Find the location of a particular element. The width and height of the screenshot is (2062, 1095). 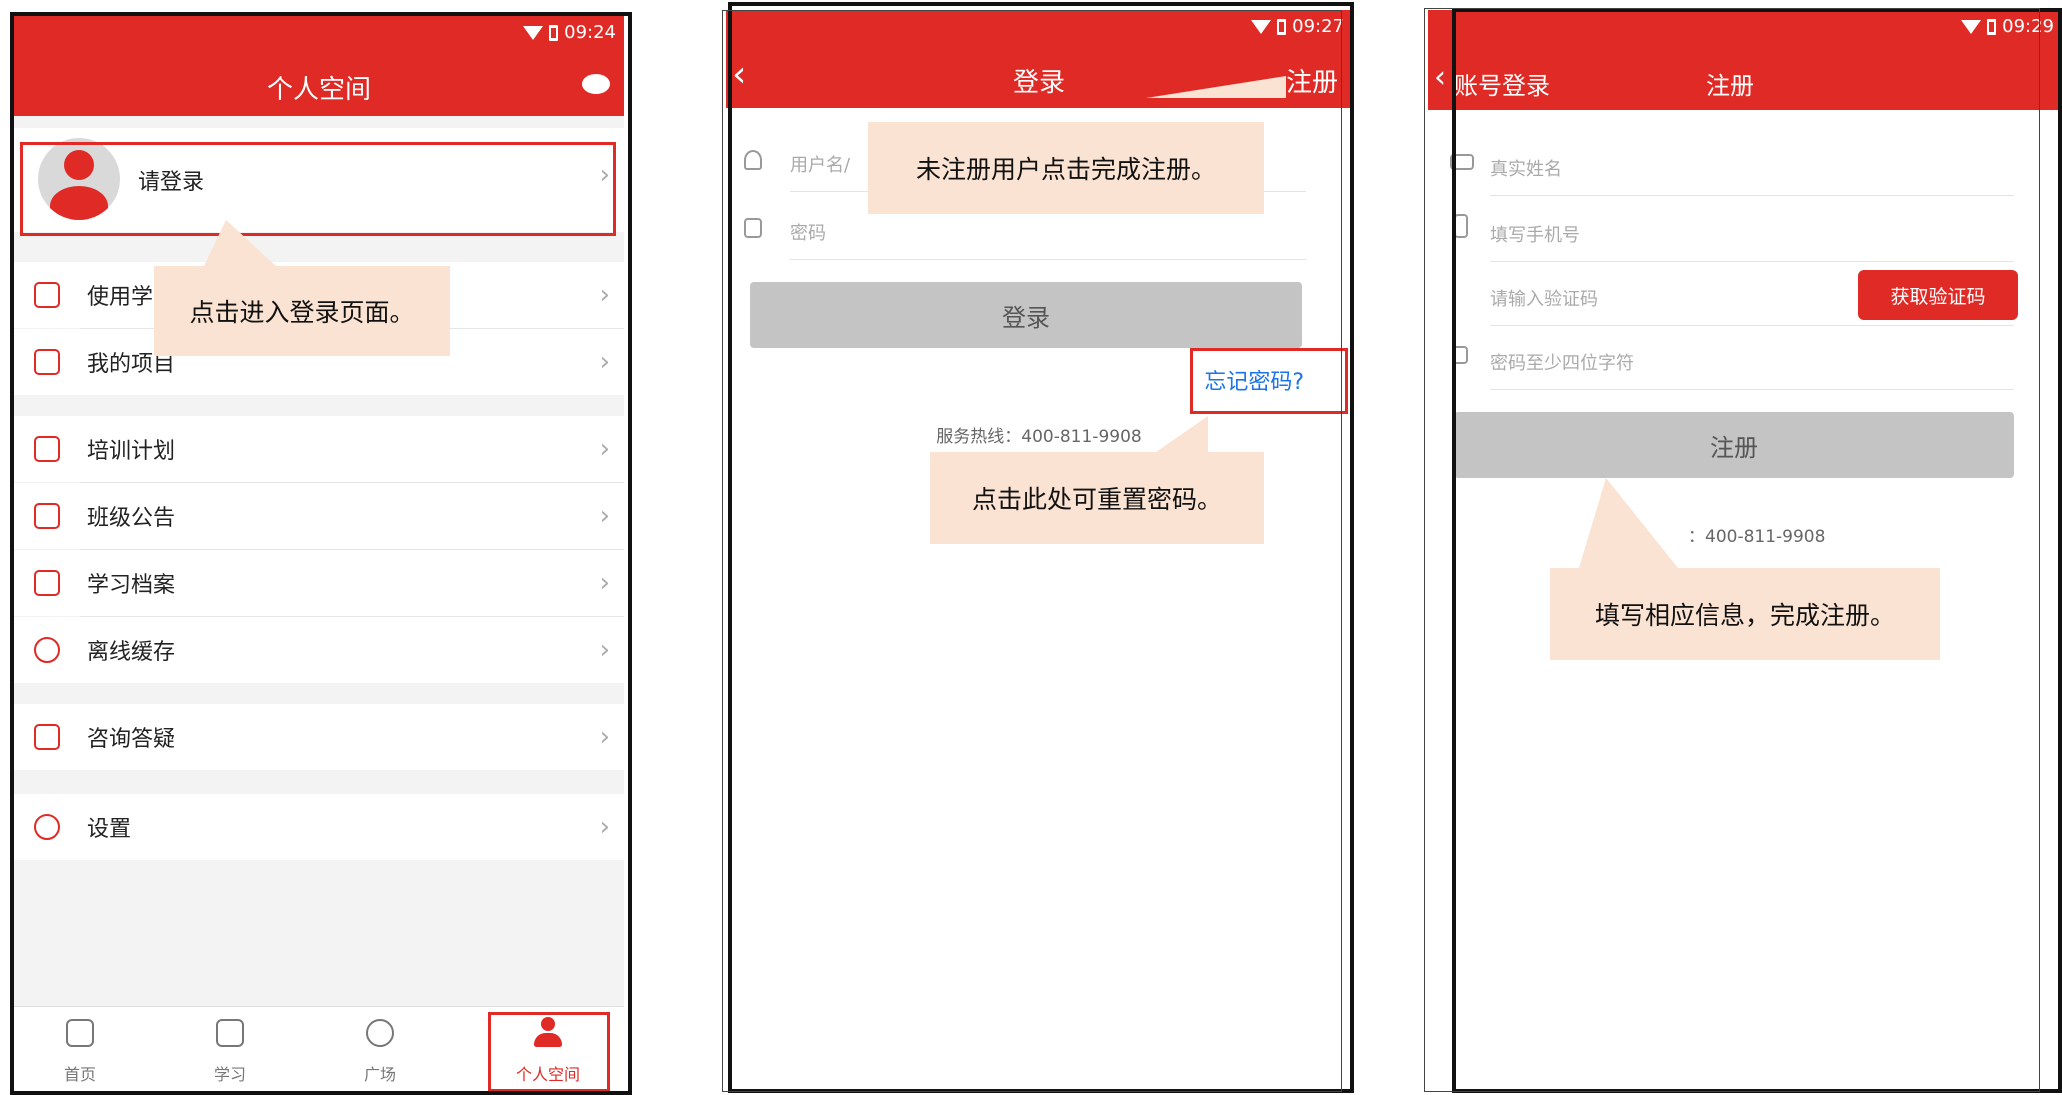

message-icon is located at coordinates (596, 84).